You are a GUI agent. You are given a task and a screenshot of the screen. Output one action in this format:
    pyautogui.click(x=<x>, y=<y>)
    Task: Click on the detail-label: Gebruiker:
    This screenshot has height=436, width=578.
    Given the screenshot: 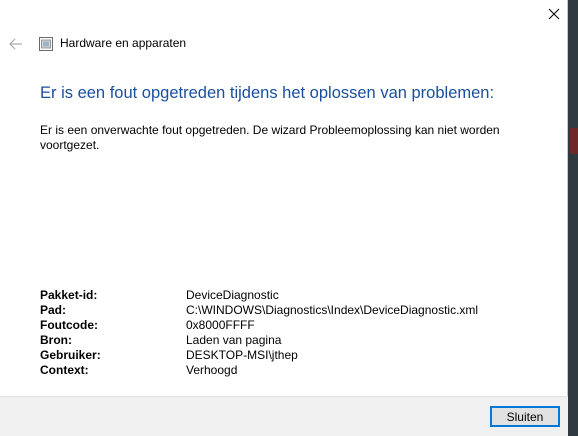 What is the action you would take?
    pyautogui.click(x=70, y=355)
    